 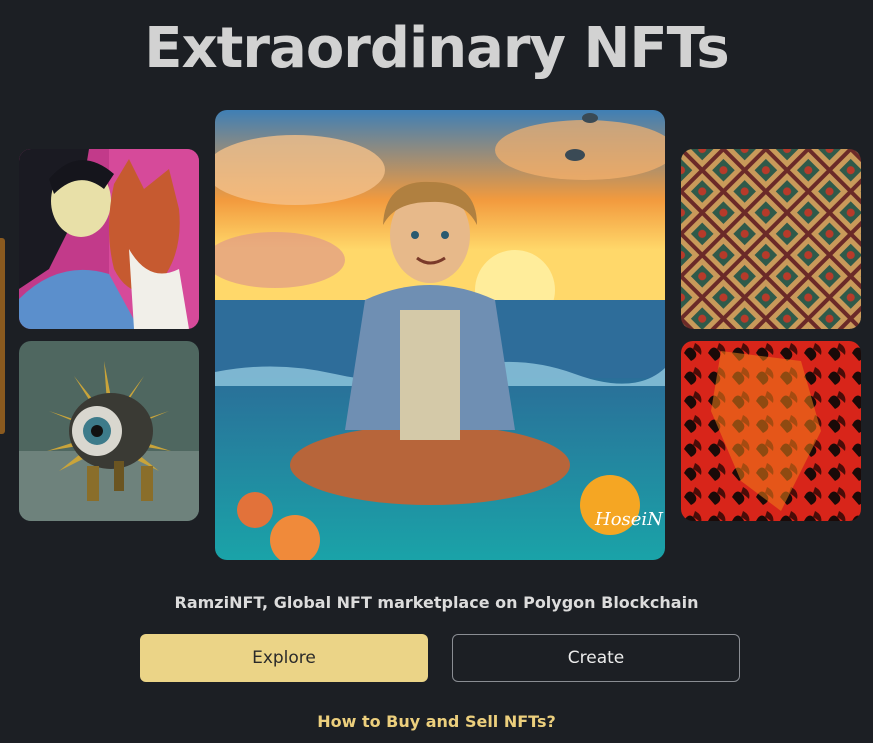 What do you see at coordinates (436, 48) in the screenshot?
I see `page-title: Extraordinary NFTs` at bounding box center [436, 48].